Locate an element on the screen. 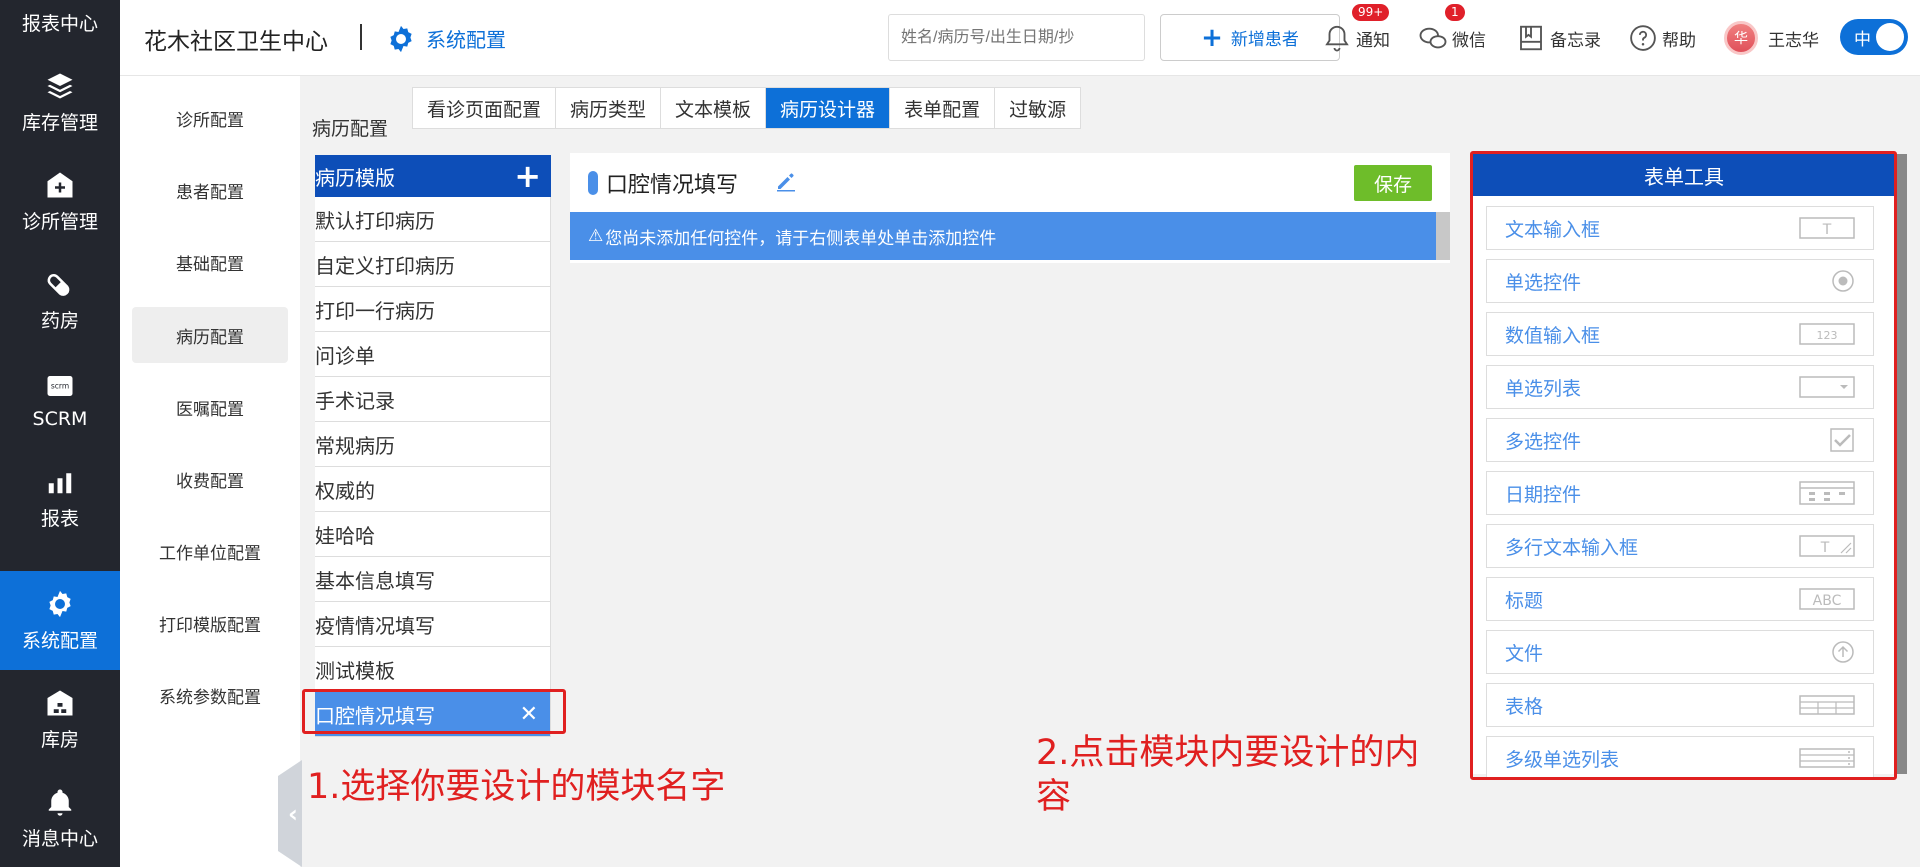  submenu-clinic-config: 诊所配置 is located at coordinates (210, 118).